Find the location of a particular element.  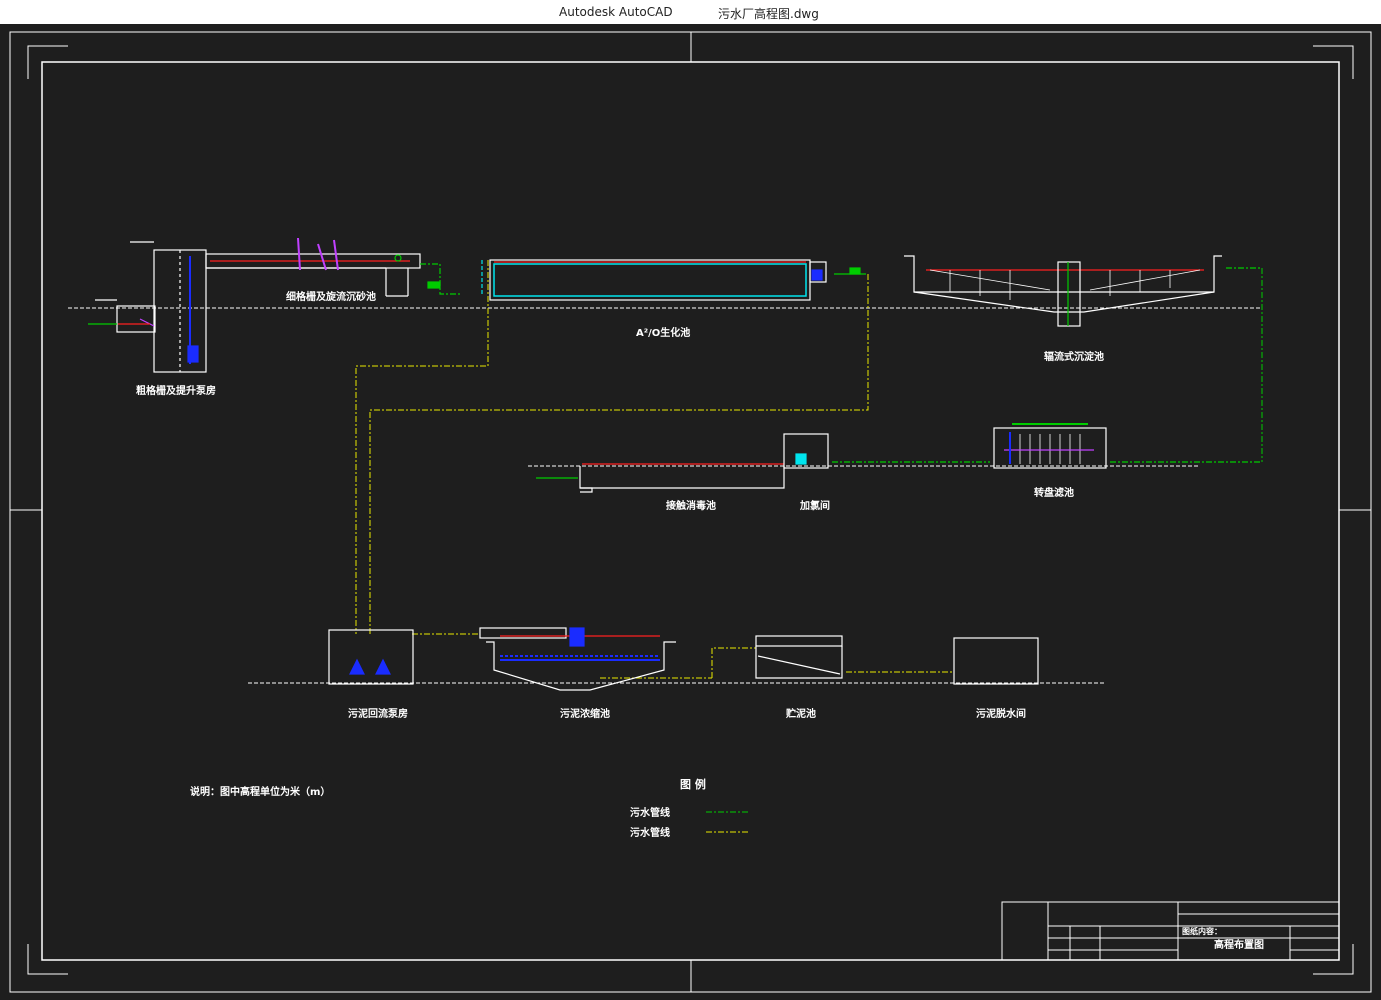

unit-label-sludge-return: 污泥回流泵房 is located at coordinates (378, 713).